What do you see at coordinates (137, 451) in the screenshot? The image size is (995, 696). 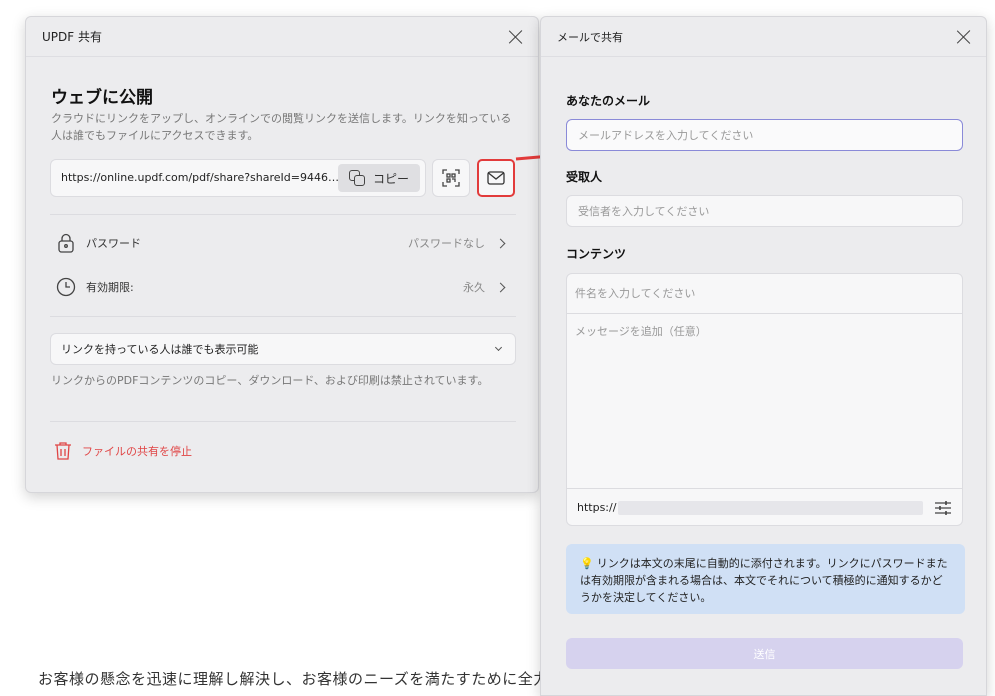 I see `stop-sharing-label: ファイルの共有を停止` at bounding box center [137, 451].